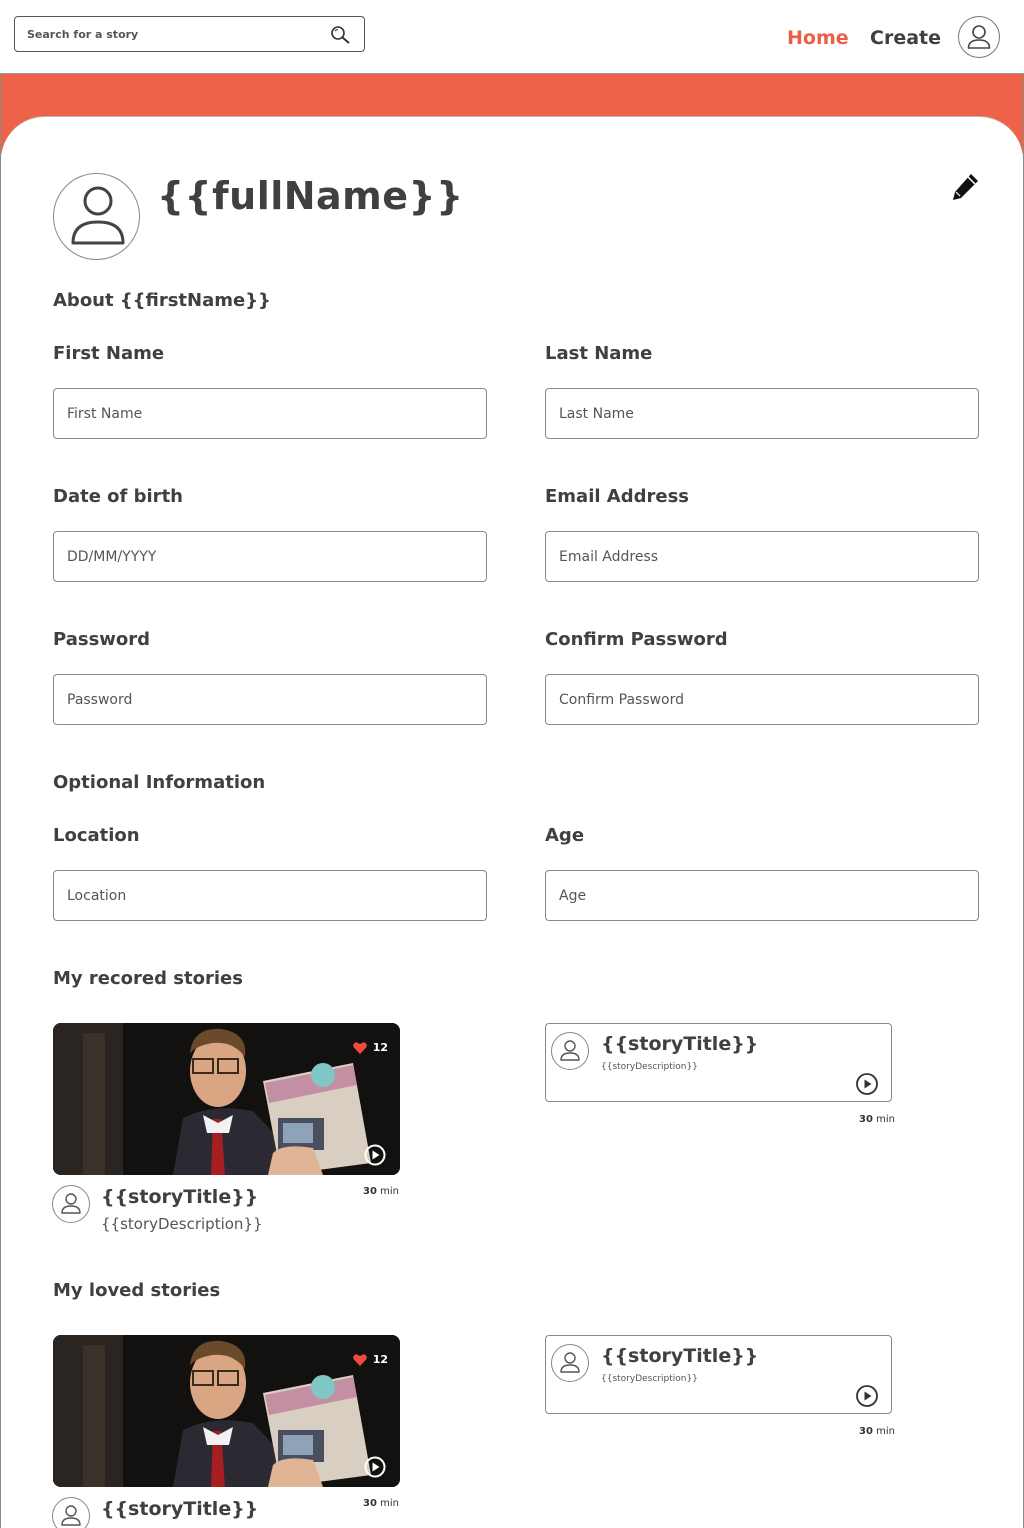 The width and height of the screenshot is (1024, 1528). What do you see at coordinates (762, 413) in the screenshot?
I see `last-name-field: Last Name` at bounding box center [762, 413].